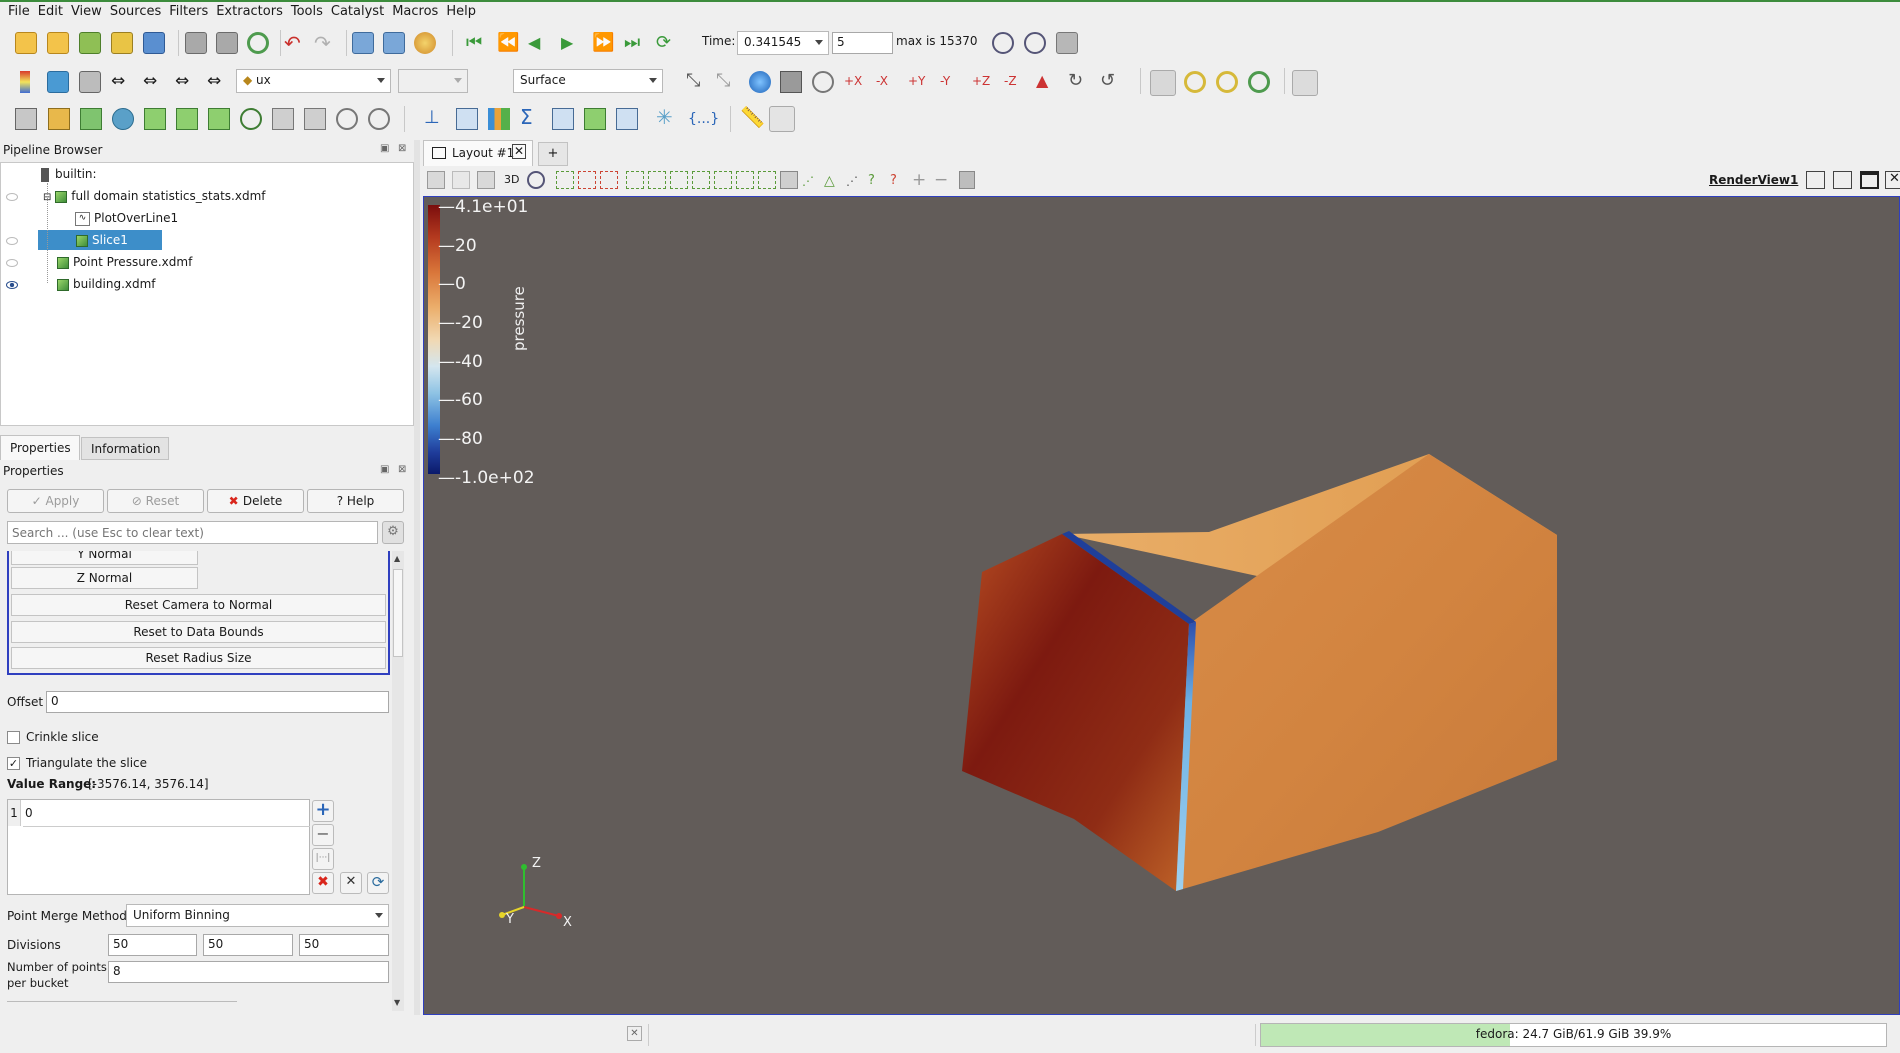 The height and width of the screenshot is (1053, 1900). What do you see at coordinates (919, 83) in the screenshot?
I see `view-plus-y-icon: +Y` at bounding box center [919, 83].